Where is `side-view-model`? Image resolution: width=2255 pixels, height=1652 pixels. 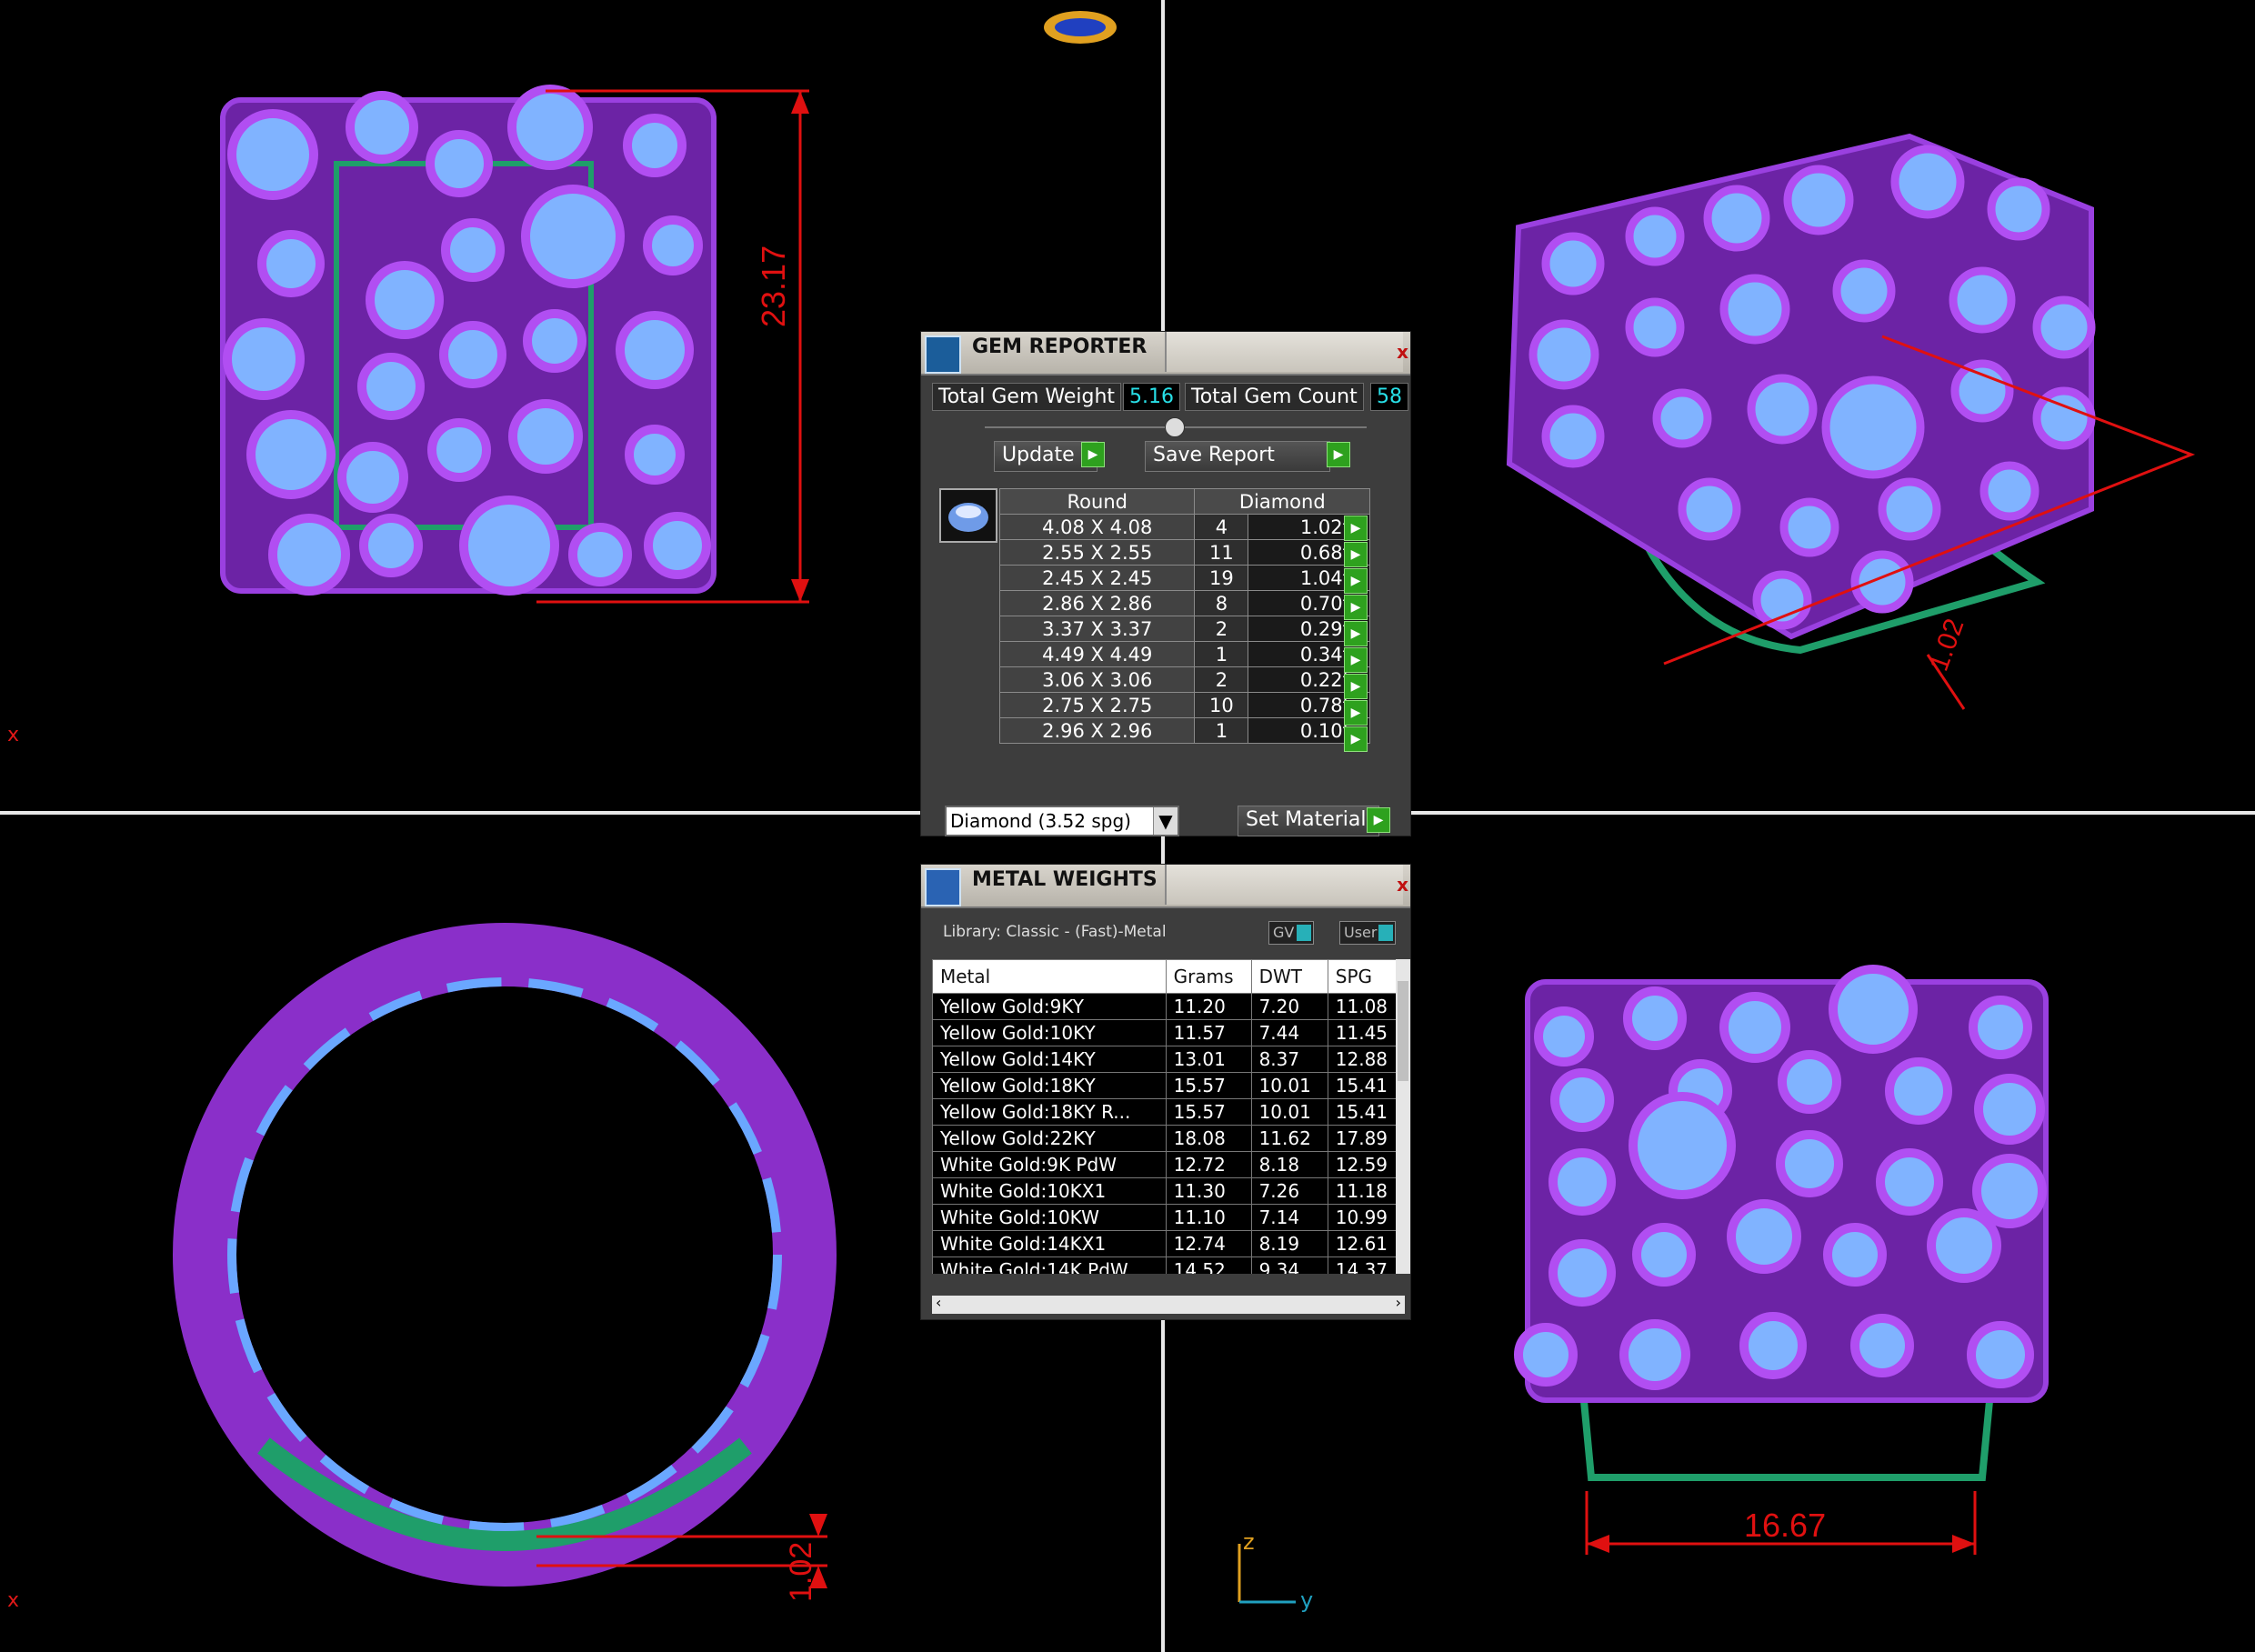
side-view-model is located at coordinates (505, 1255).